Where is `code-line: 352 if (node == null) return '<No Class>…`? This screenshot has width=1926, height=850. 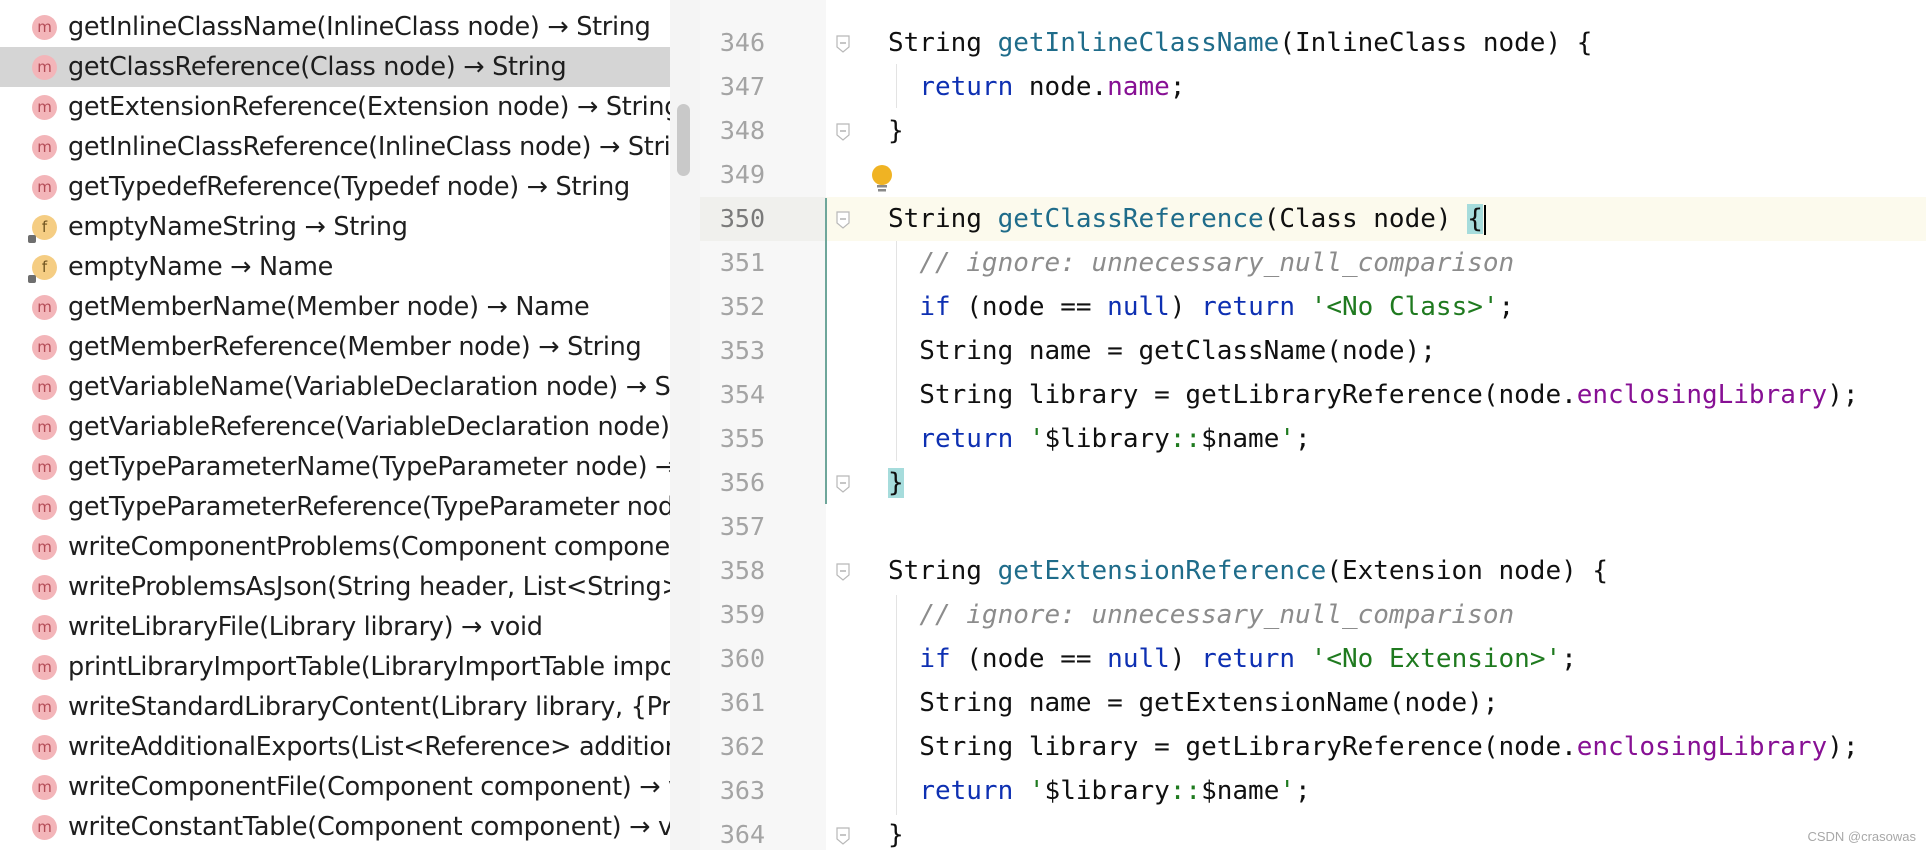
code-line: 352 if (node == null) return '<No Class>… is located at coordinates (1313, 307).